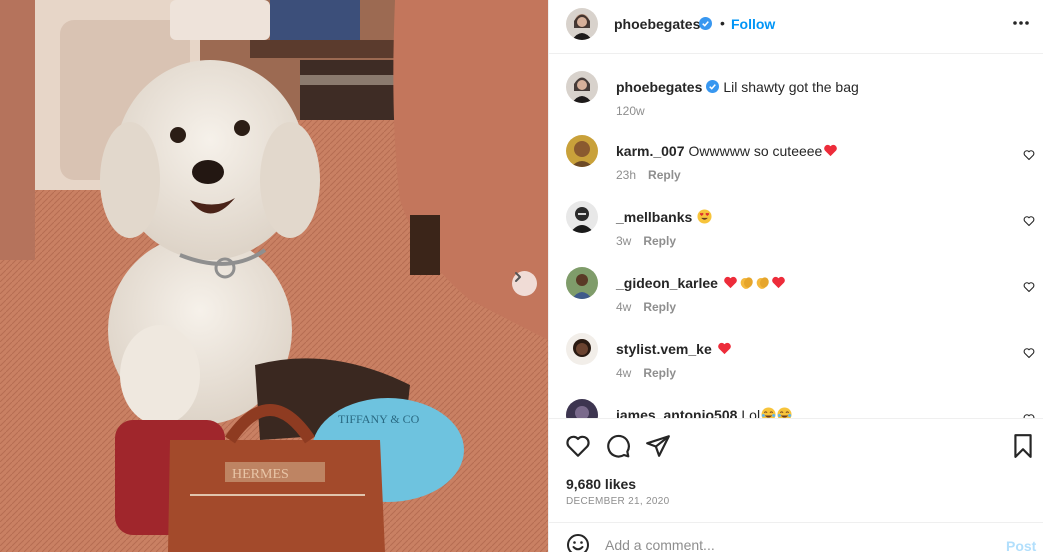 Image resolution: width=1043 pixels, height=552 pixels. What do you see at coordinates (659, 87) in the screenshot?
I see `caption-author: phoebegates` at bounding box center [659, 87].